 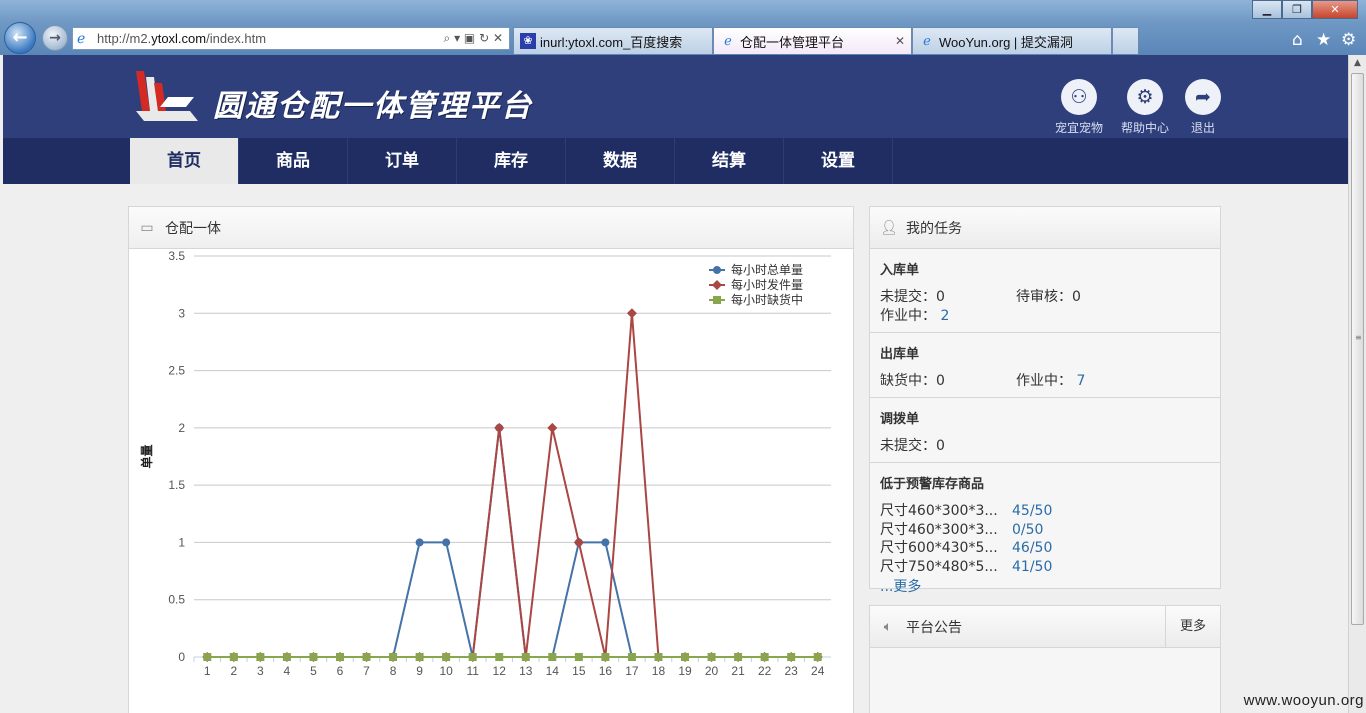 I want to click on baidu-paw-icon: ❀, so click(x=528, y=41).